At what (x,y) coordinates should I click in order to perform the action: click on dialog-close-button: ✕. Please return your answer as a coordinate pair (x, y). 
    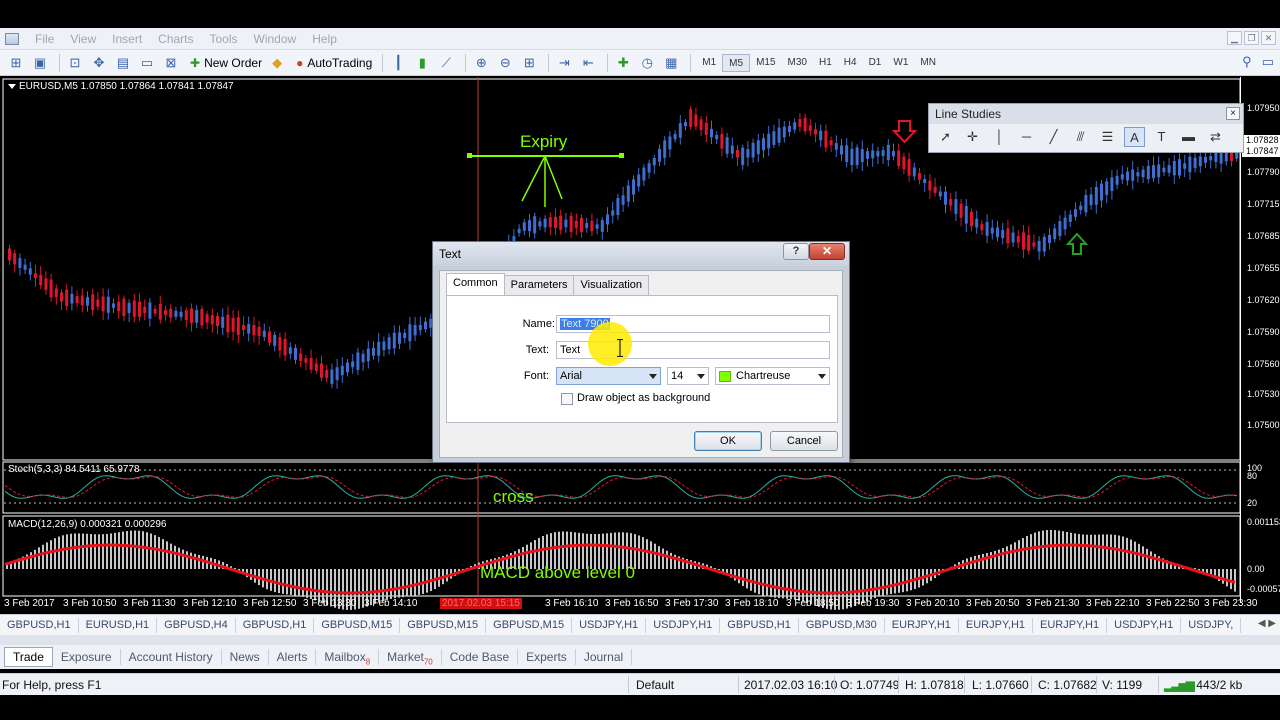
    Looking at the image, I should click on (827, 251).